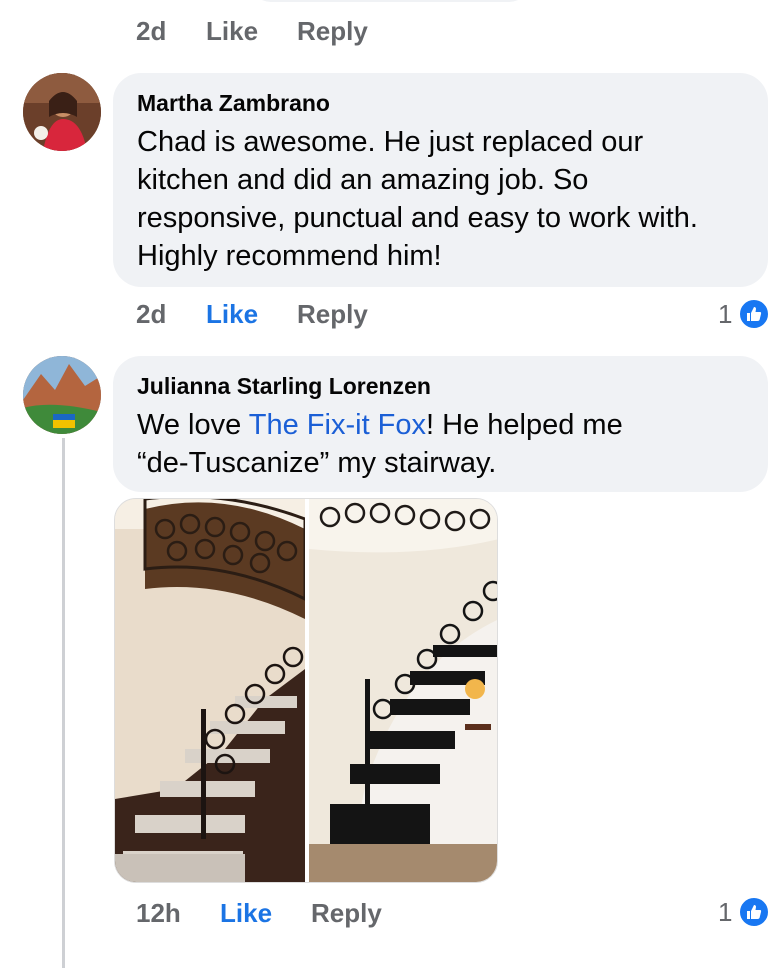 The image size is (775, 968). I want to click on comment-author: Martha Zambrano, so click(233, 103).